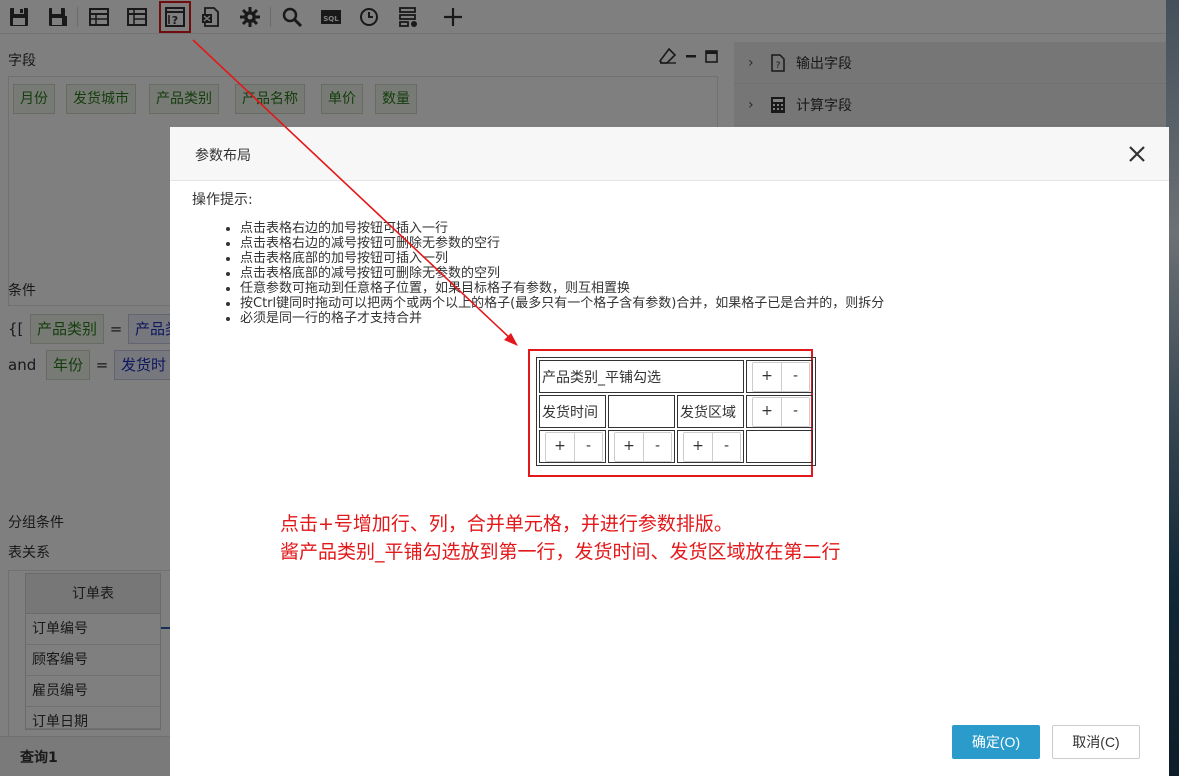  What do you see at coordinates (562, 243) in the screenshot?
I see `hint-item: 点击表格右边的减号按钮可删除无参数的空行` at bounding box center [562, 243].